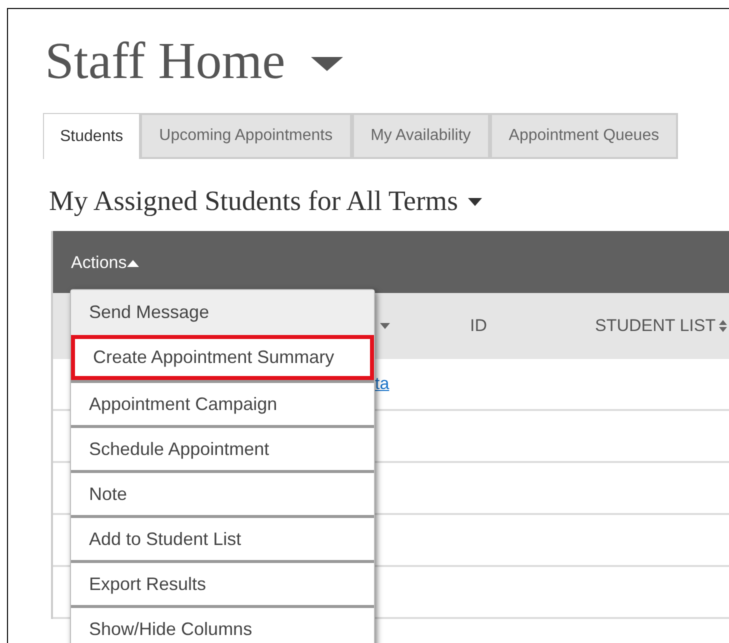 The image size is (729, 643). What do you see at coordinates (222, 492) in the screenshot?
I see `menu-item: Note` at bounding box center [222, 492].